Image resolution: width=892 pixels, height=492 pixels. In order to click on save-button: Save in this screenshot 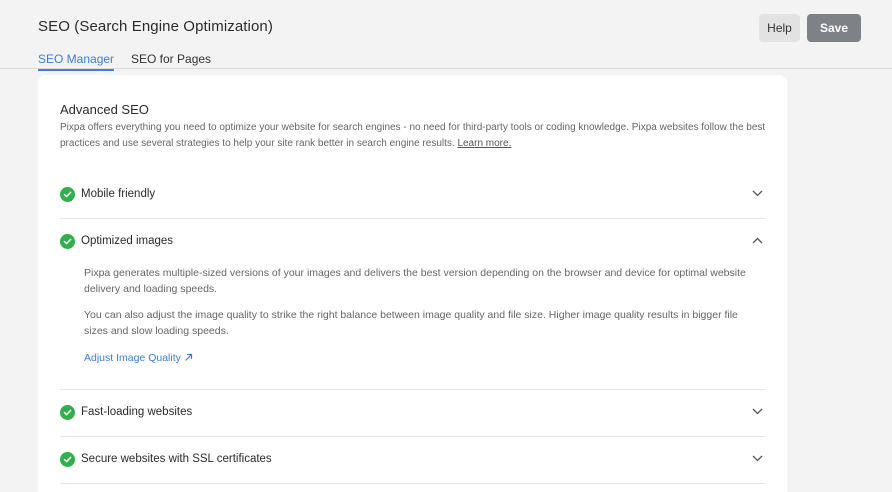, I will do `click(834, 28)`.